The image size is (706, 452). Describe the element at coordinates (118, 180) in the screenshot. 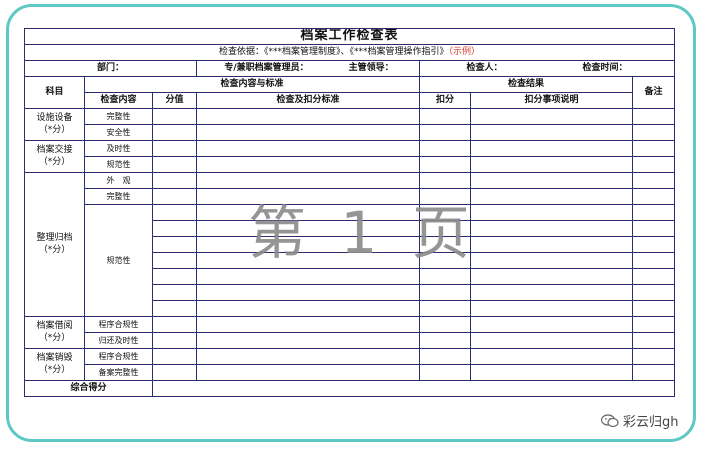

I see `item-archive-appearance: 外 观` at that location.